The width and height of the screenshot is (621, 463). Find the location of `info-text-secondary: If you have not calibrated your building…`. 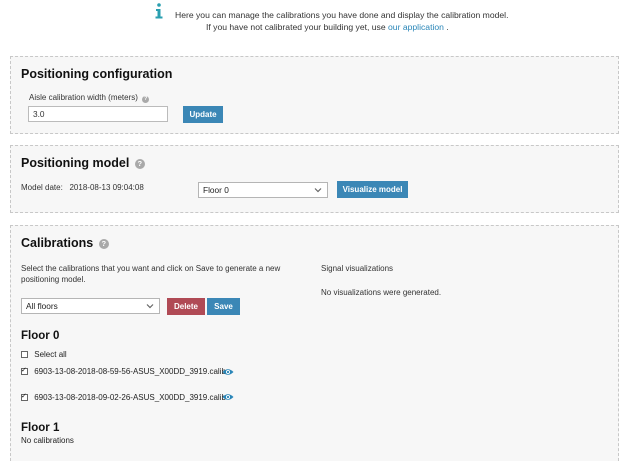

info-text-secondary: If you have not calibrated your building… is located at coordinates (327, 27).